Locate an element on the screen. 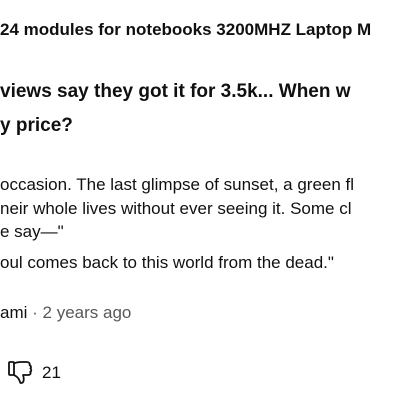 The width and height of the screenshot is (400, 400). thumbs-down-icon is located at coordinates (20, 373).